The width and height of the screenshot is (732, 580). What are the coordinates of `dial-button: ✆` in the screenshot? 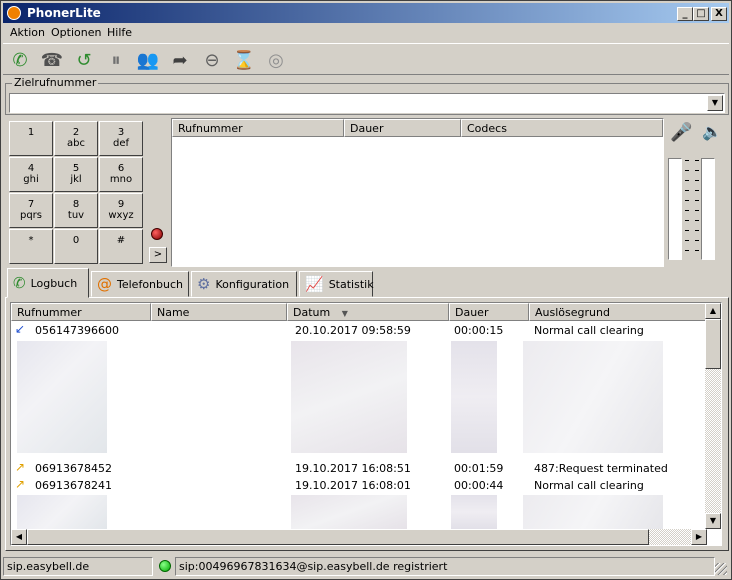 It's located at (20, 60).